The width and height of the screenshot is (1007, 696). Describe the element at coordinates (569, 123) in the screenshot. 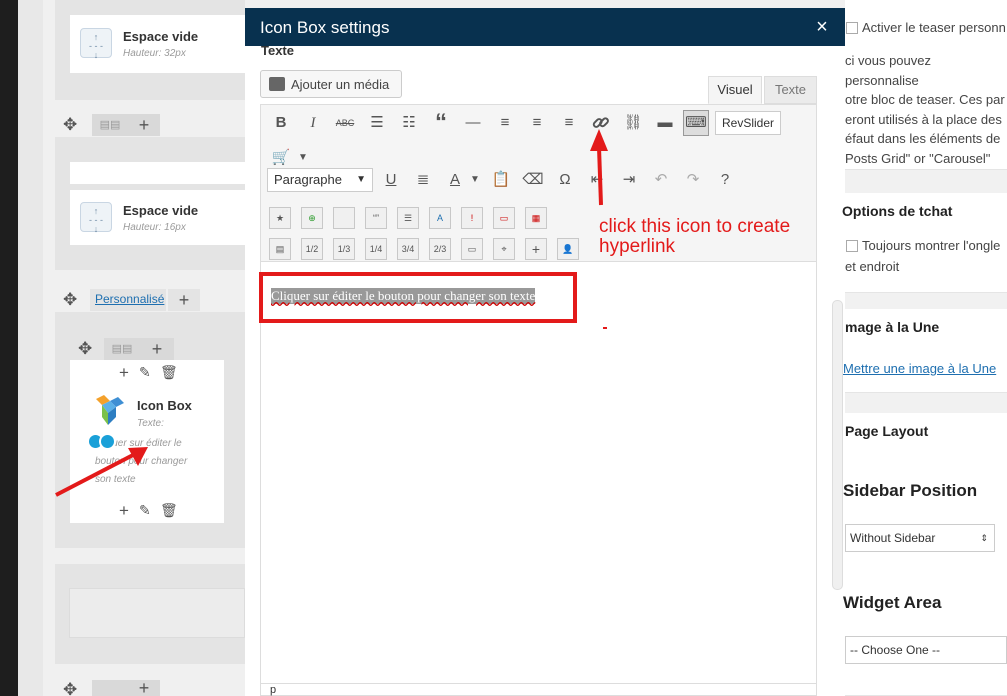

I see `align-right-icon: ≡` at that location.